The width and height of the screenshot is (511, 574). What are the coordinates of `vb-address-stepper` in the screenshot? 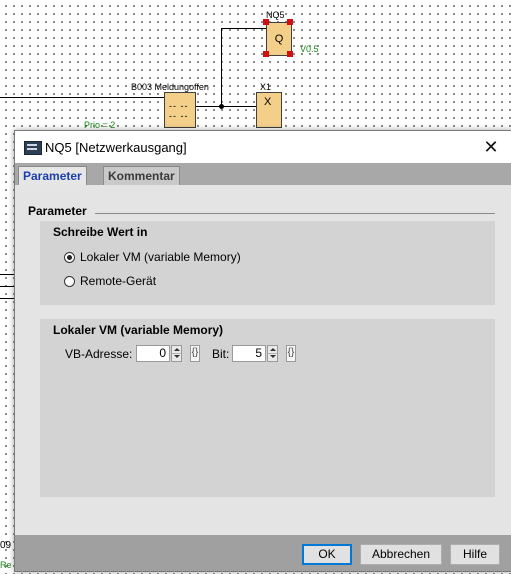 It's located at (176, 353).